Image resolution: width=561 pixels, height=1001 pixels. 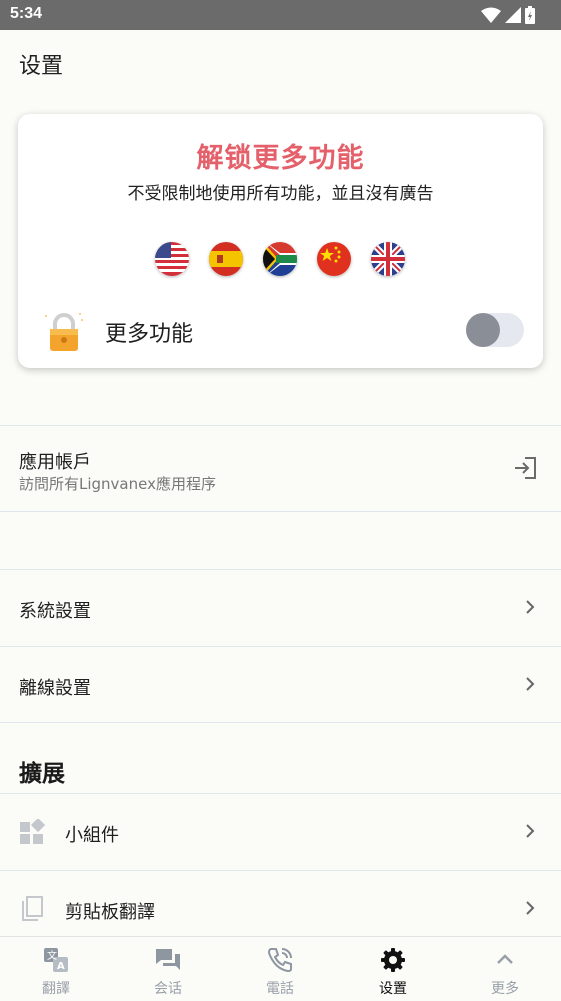 What do you see at coordinates (56, 989) in the screenshot?
I see `nav-translate-label: 翻譯` at bounding box center [56, 989].